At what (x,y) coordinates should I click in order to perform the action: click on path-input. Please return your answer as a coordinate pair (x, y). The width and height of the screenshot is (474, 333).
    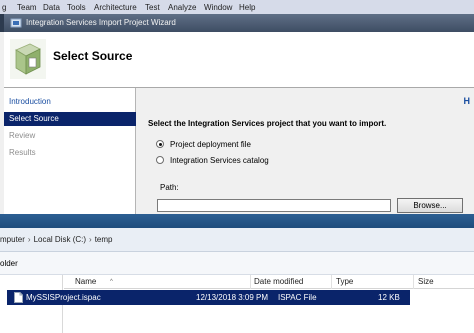
    Looking at the image, I should click on (274, 205).